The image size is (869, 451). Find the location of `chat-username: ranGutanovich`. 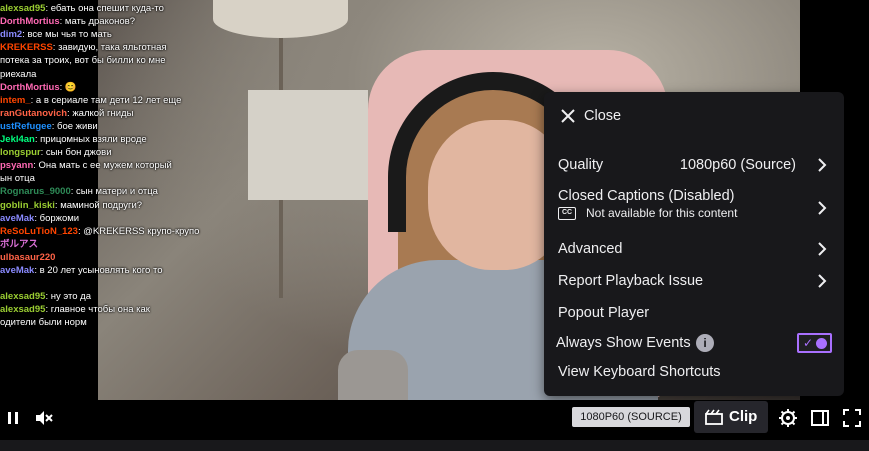

chat-username: ranGutanovich is located at coordinates (33, 113).